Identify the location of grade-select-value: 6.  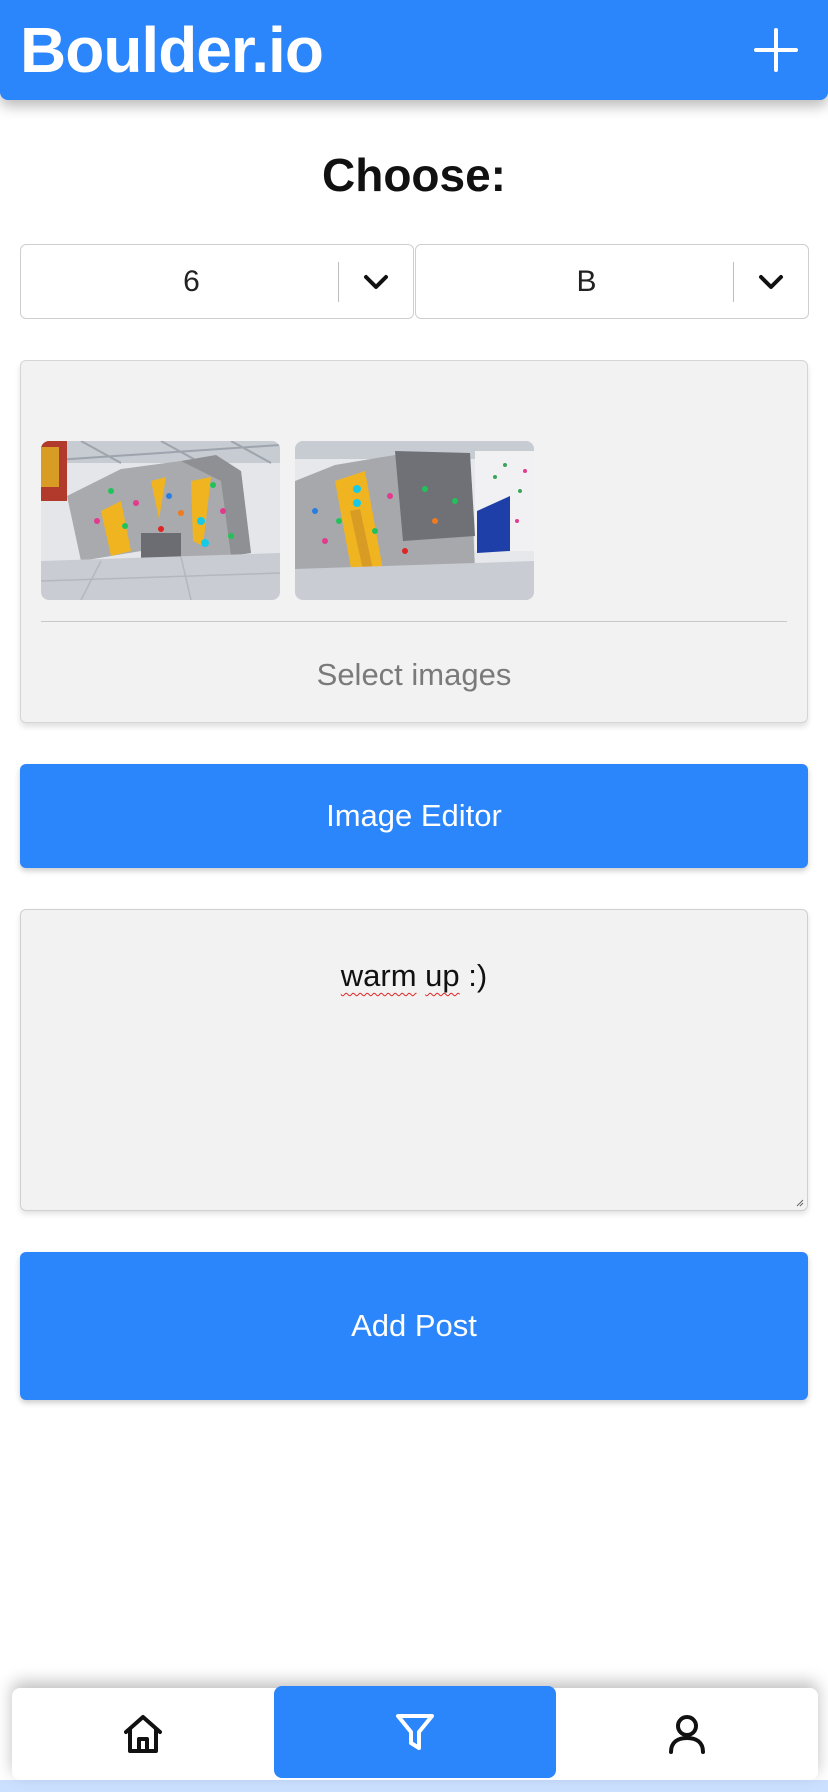
(191, 281).